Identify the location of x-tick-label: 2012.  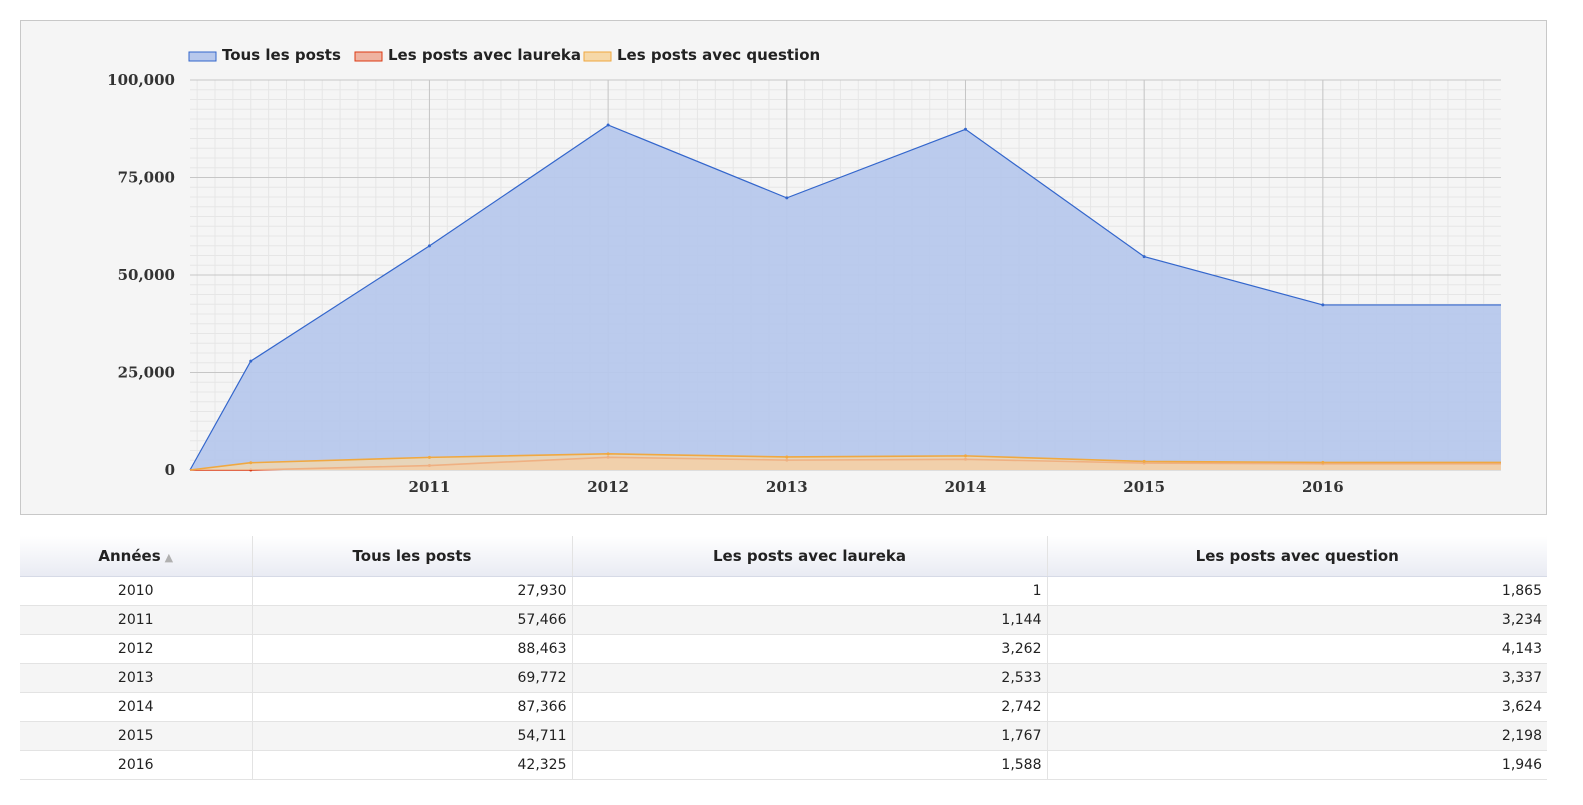
(608, 487).